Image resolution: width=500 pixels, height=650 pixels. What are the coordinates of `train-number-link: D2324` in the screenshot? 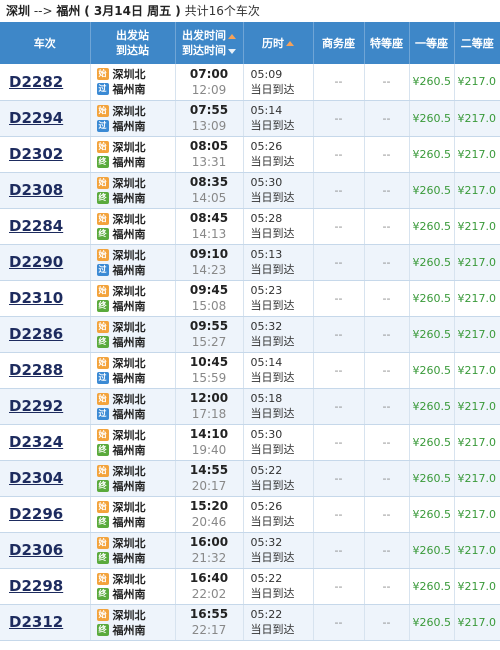 It's located at (31, 442).